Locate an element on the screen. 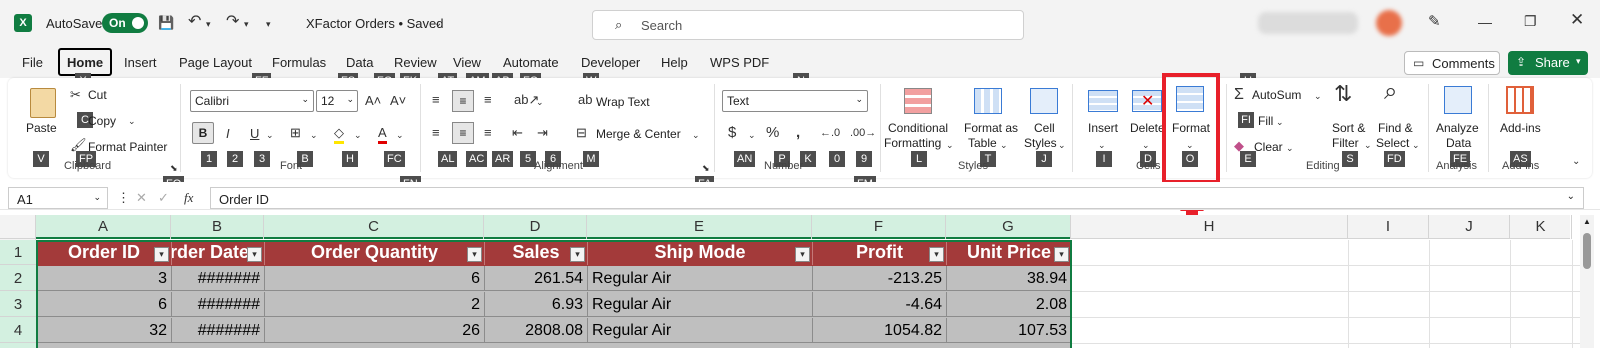 This screenshot has height=348, width=1600. align-right-icon: ≡ is located at coordinates (488, 133).